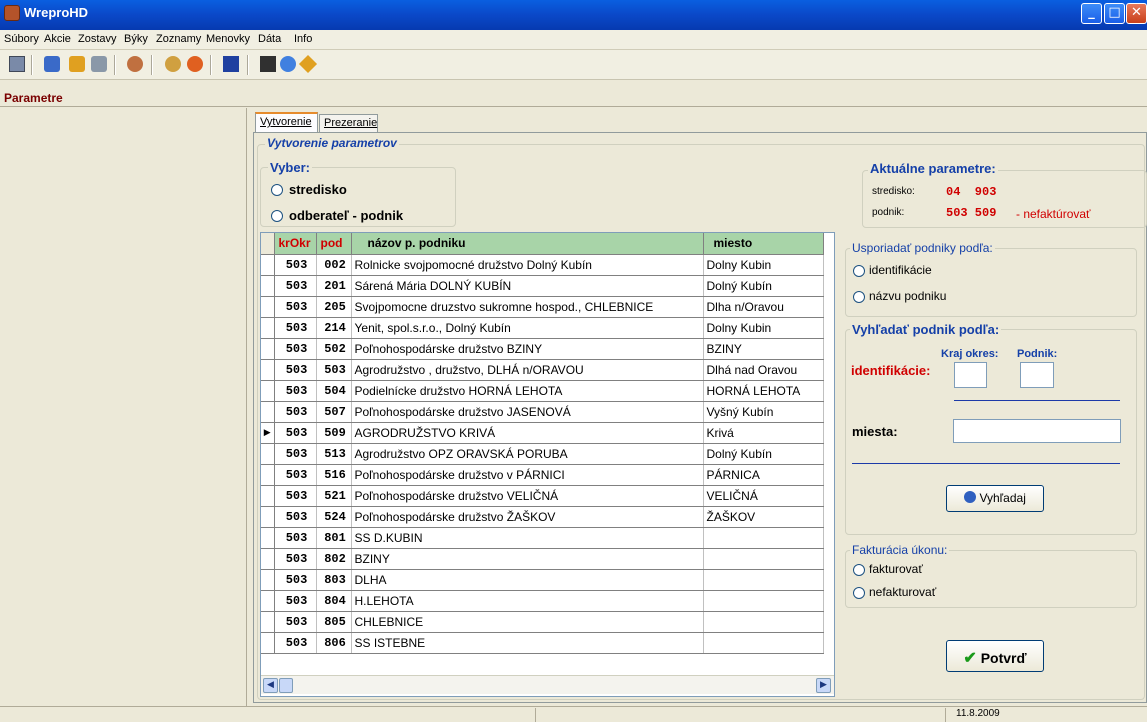 Image resolution: width=1147 pixels, height=722 pixels. Describe the element at coordinates (288, 64) in the screenshot. I see `help-icon` at that location.